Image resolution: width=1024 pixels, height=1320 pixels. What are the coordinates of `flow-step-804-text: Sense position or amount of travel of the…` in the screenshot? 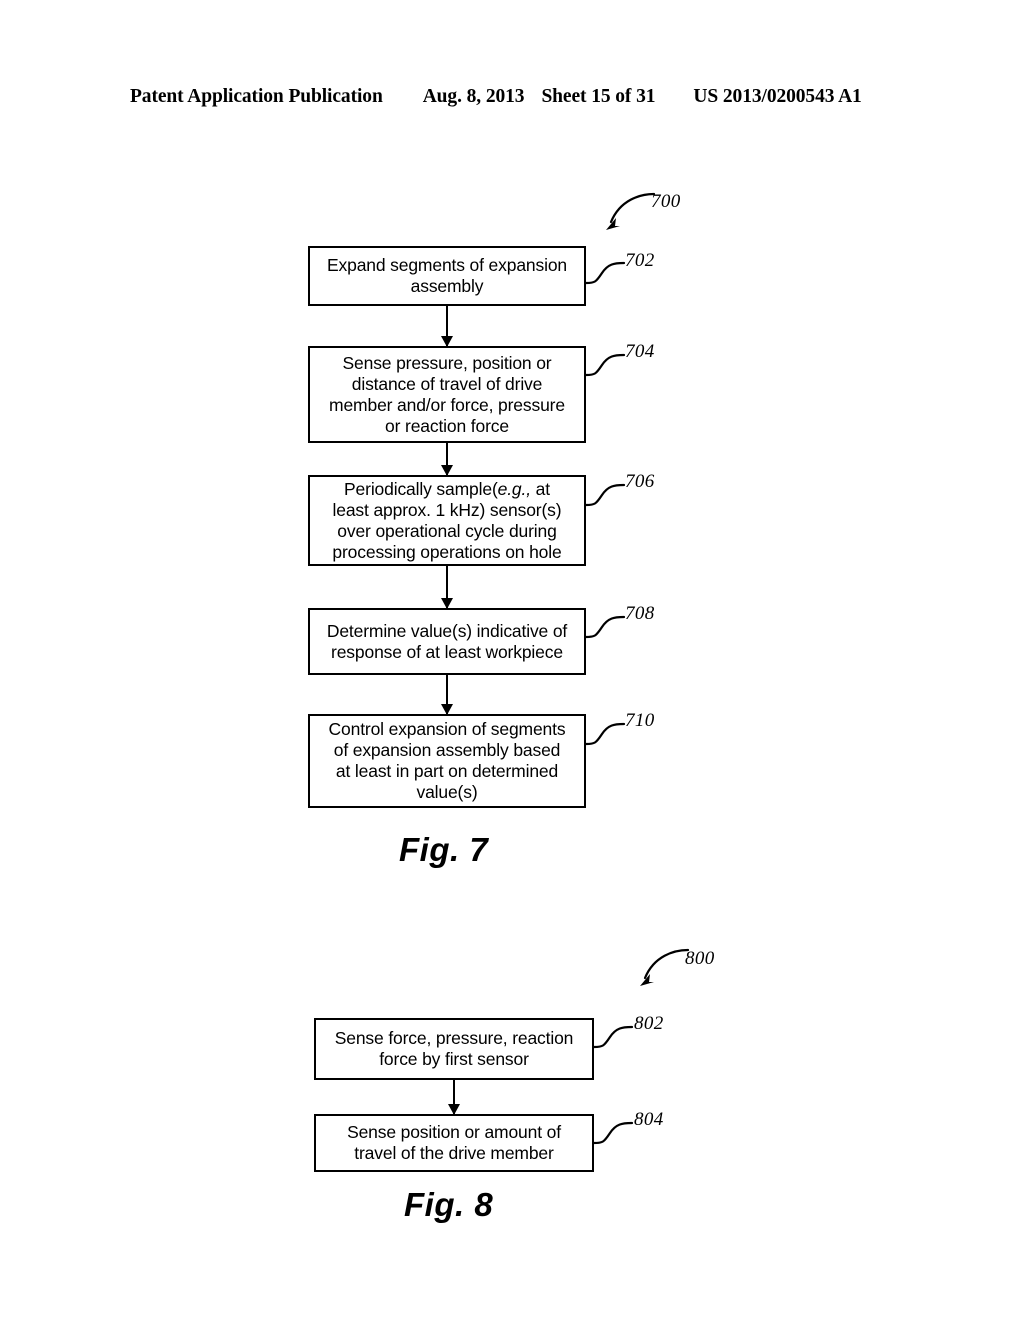 It's located at (454, 1142).